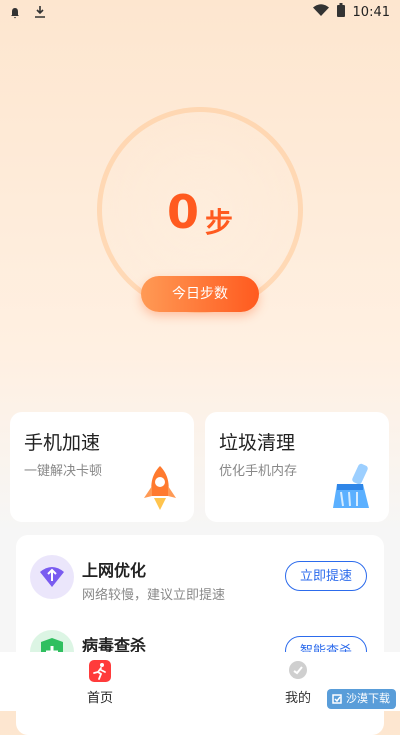 Image resolution: width=400 pixels, height=735 pixels. Describe the element at coordinates (297, 698) in the screenshot. I see `tab-label: 我的` at that location.